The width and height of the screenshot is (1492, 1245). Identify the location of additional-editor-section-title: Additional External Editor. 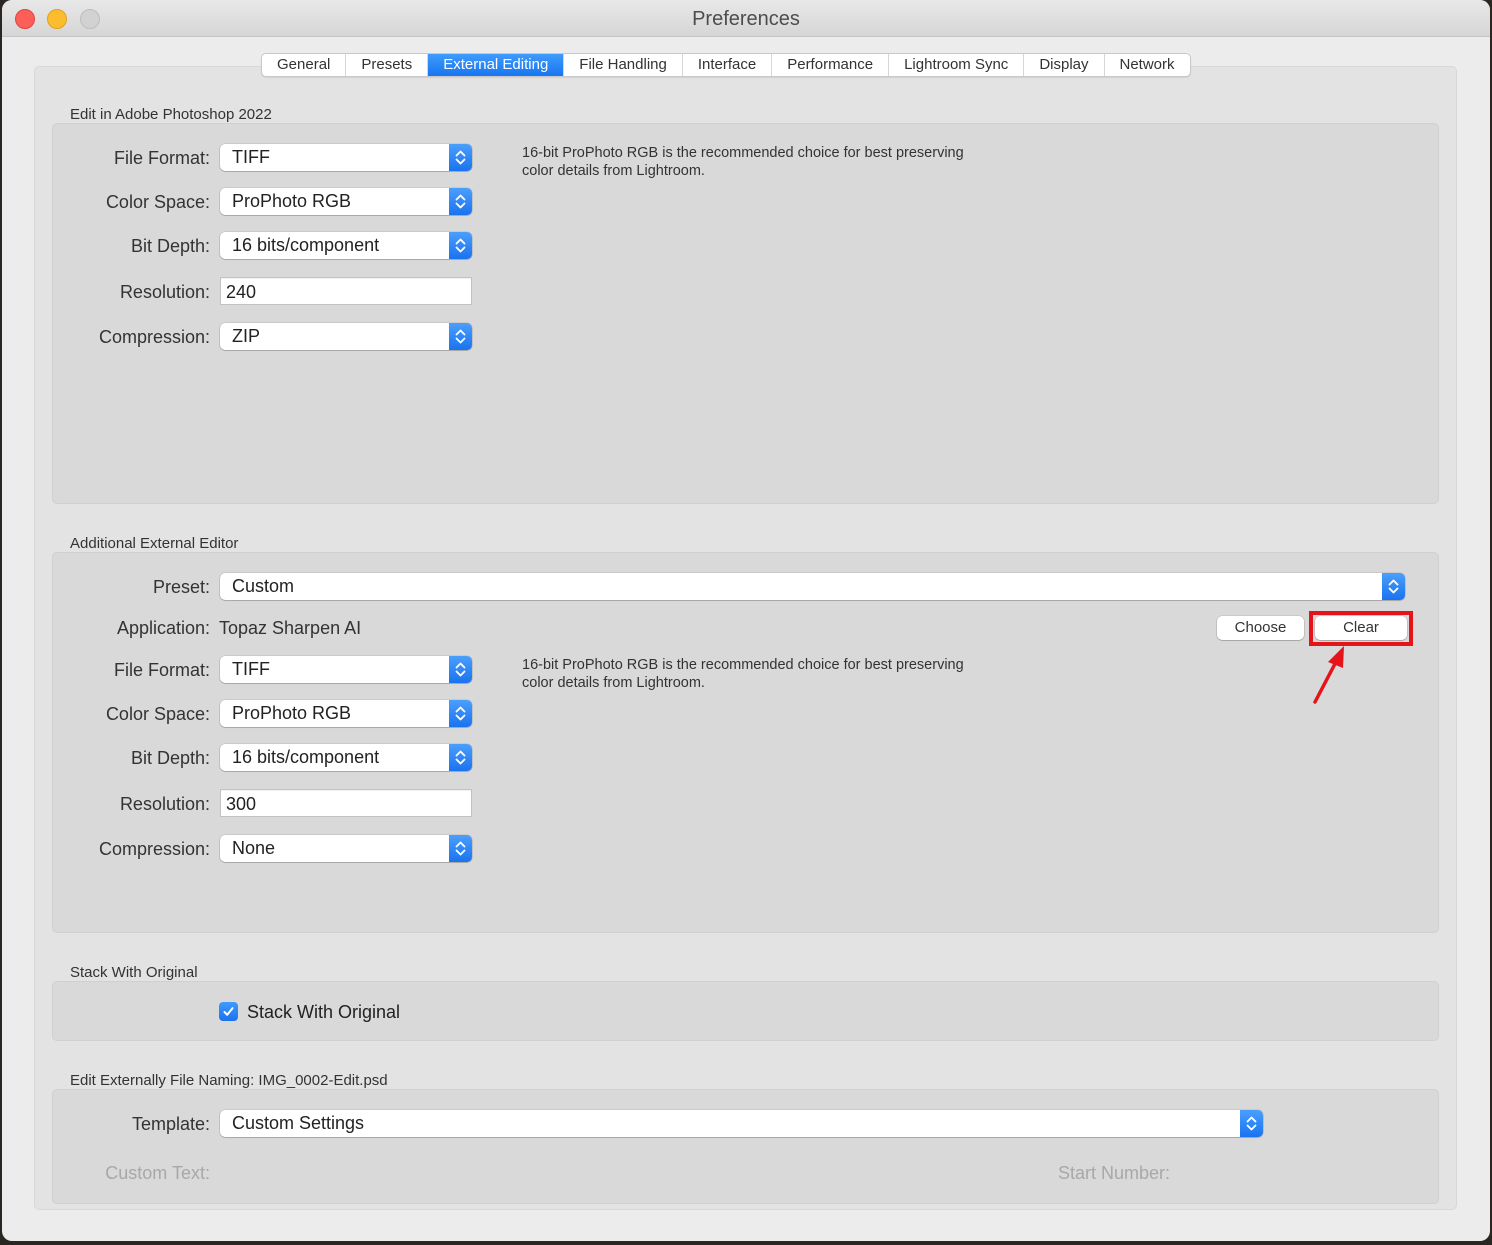
(154, 543).